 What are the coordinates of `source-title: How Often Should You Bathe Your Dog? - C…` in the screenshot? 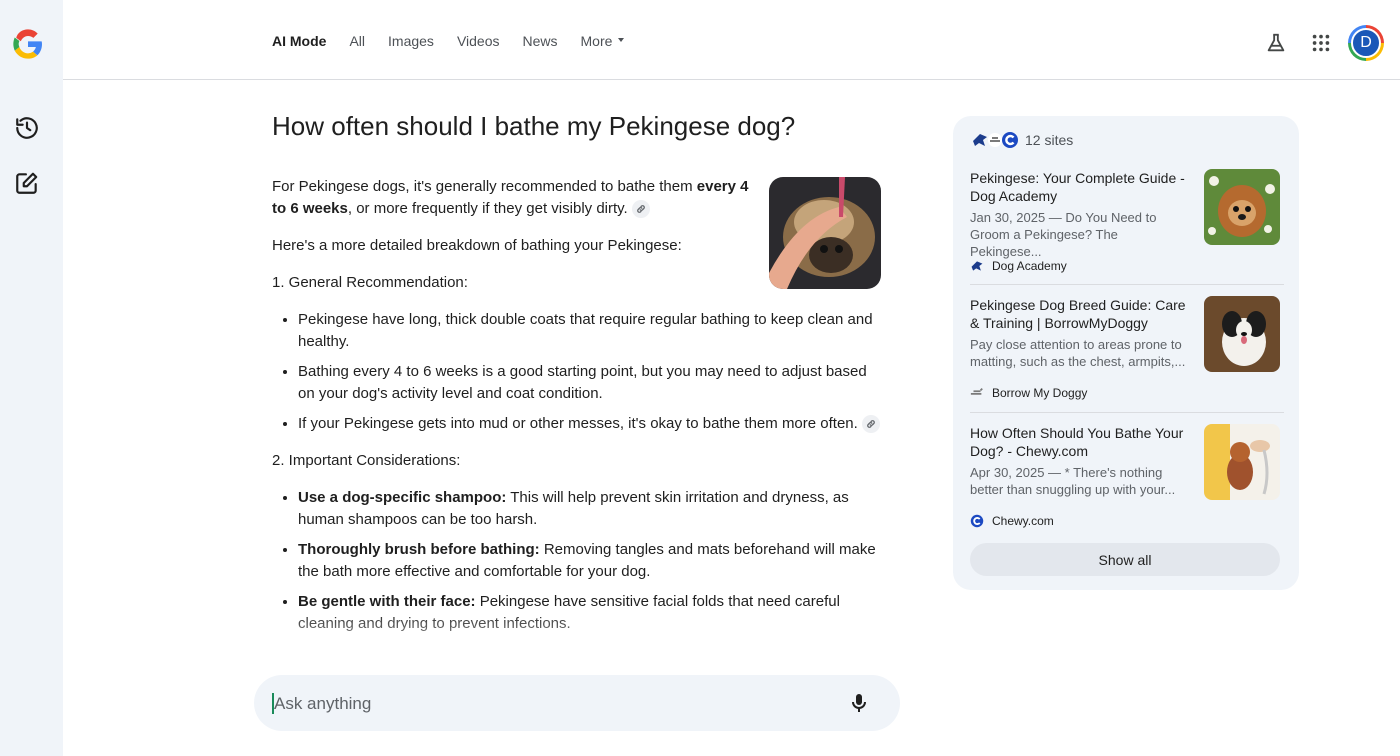 It's located at (1081, 442).